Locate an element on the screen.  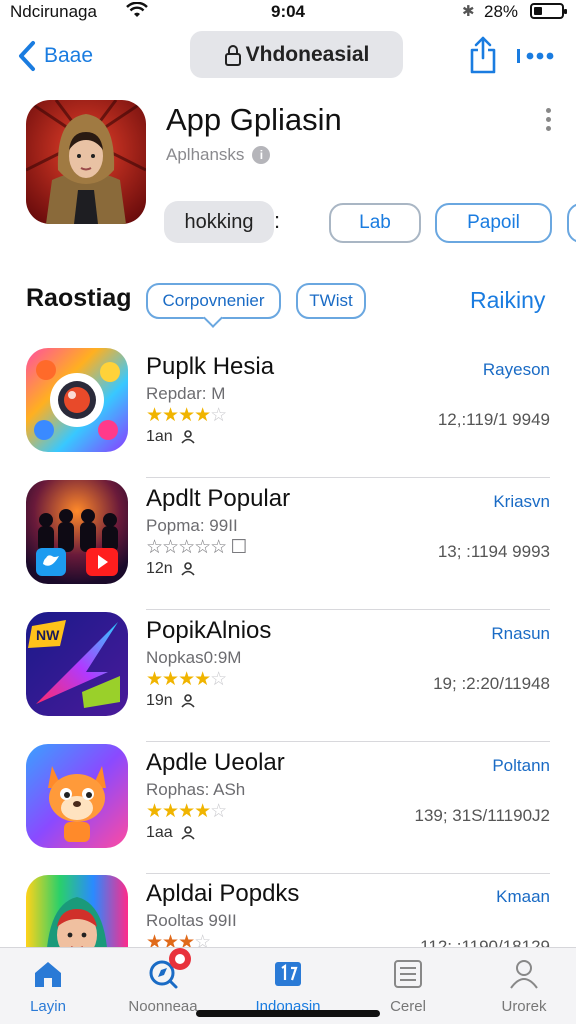
app-name: Puplk Hesia is located at coordinates (210, 366).